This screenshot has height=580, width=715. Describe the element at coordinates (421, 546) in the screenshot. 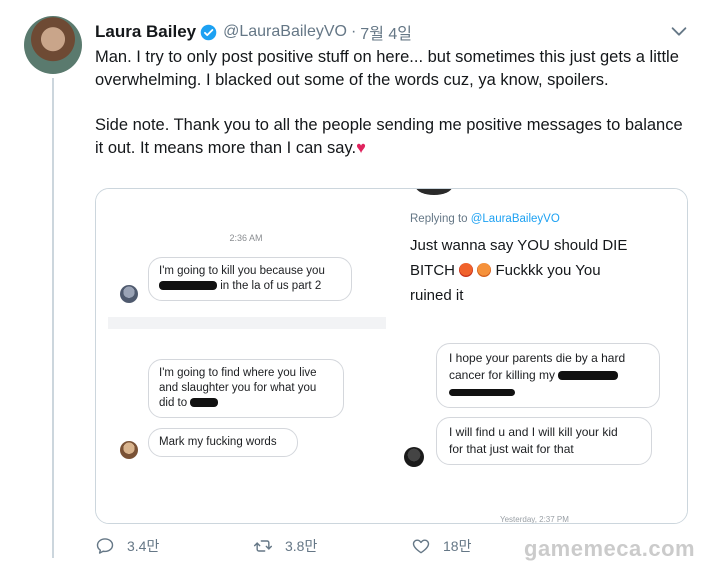

I see `like-icon` at that location.